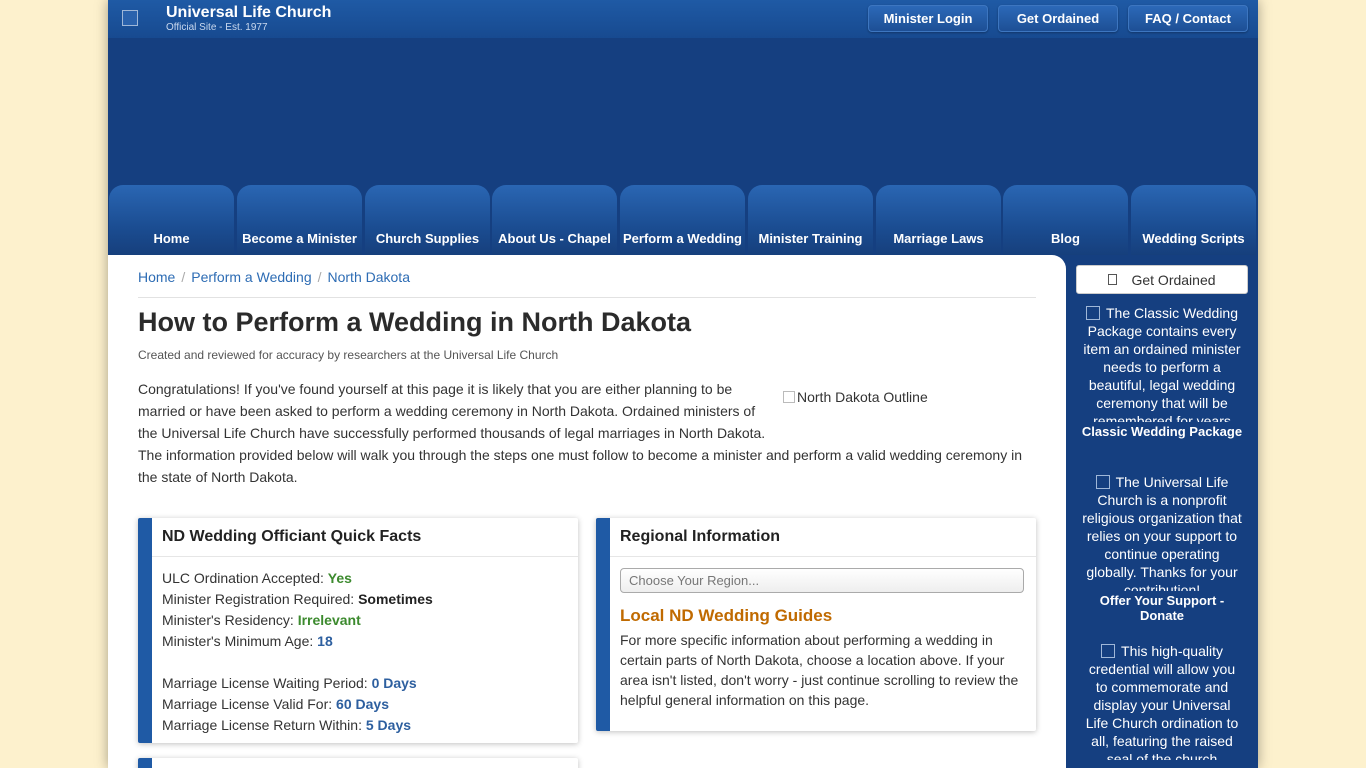 The width and height of the screenshot is (1366, 768). What do you see at coordinates (329, 620) in the screenshot?
I see `fact-value: Irrelevant` at bounding box center [329, 620].